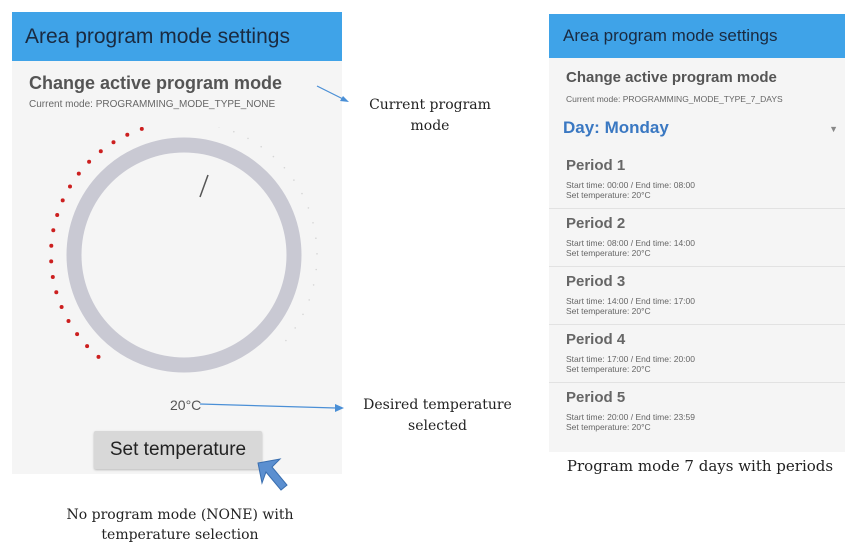 This screenshot has width=845, height=549. Describe the element at coordinates (437, 415) in the screenshot. I see `annotation-desired-temperature: Desired temperature selected` at that location.